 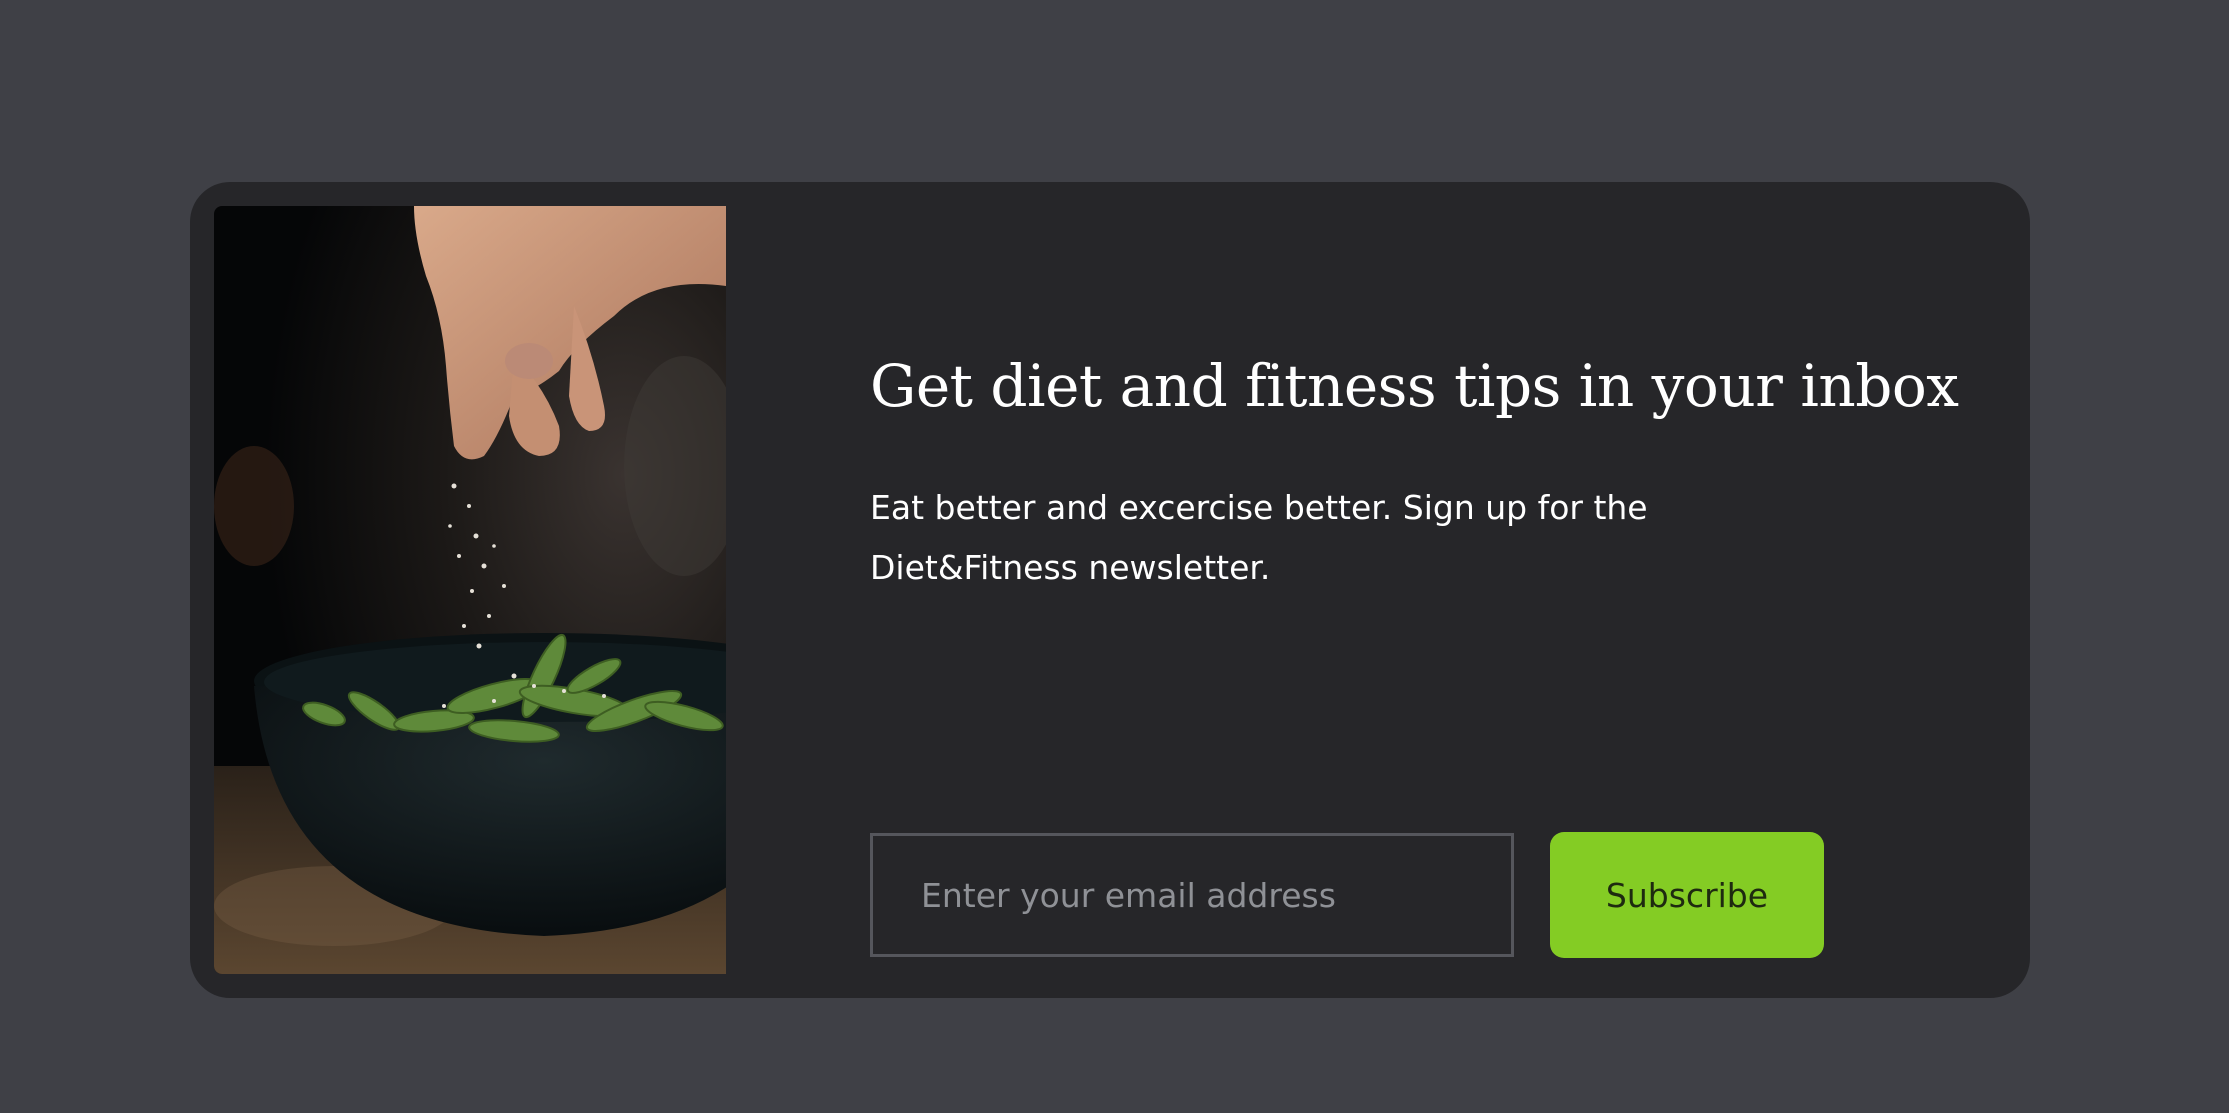 I want to click on subscribe-form: Subscribe, so click(x=1347, y=895).